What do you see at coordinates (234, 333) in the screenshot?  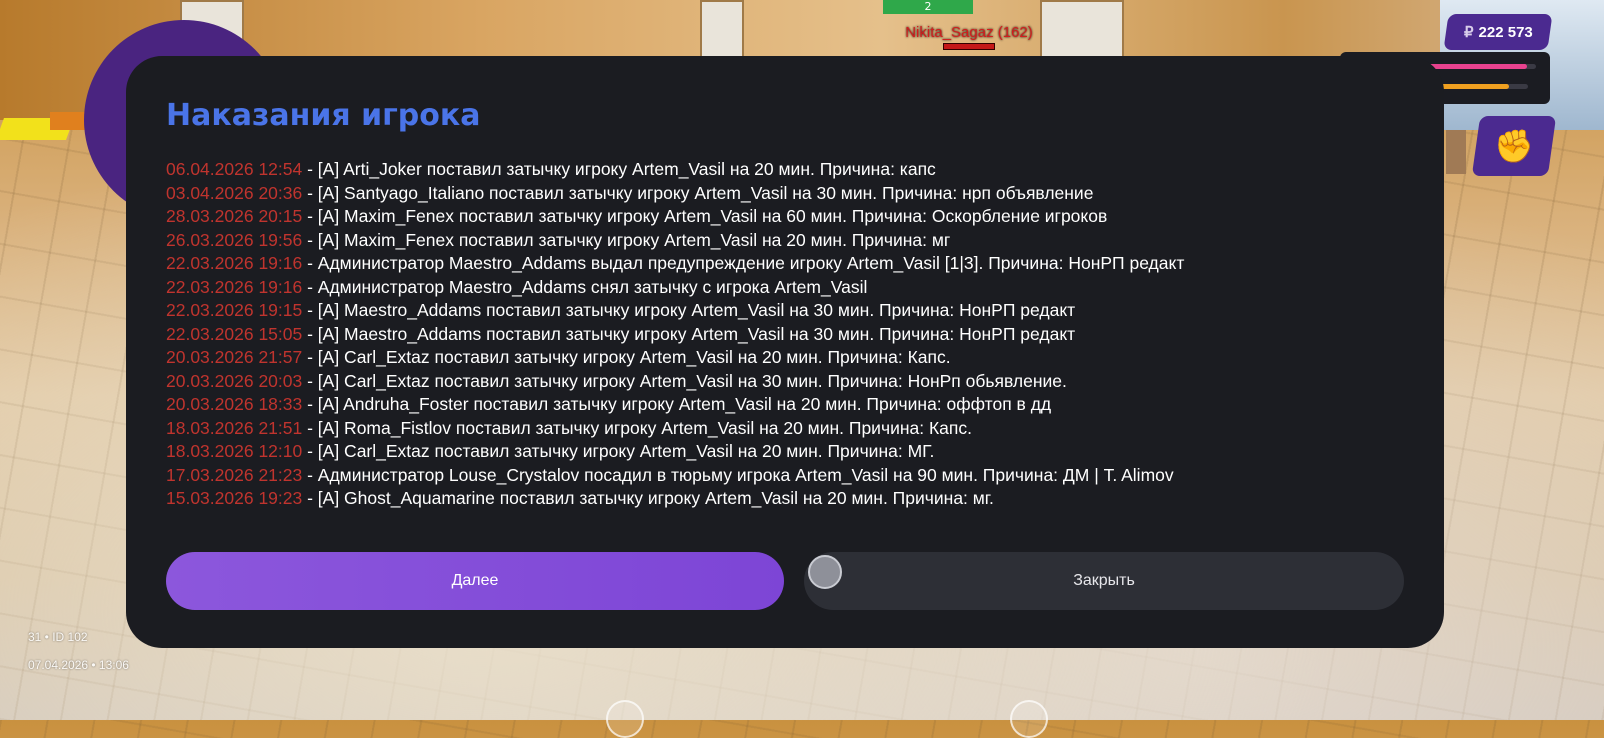 I see `log-entry-date: 22.03.2026 15:05` at bounding box center [234, 333].